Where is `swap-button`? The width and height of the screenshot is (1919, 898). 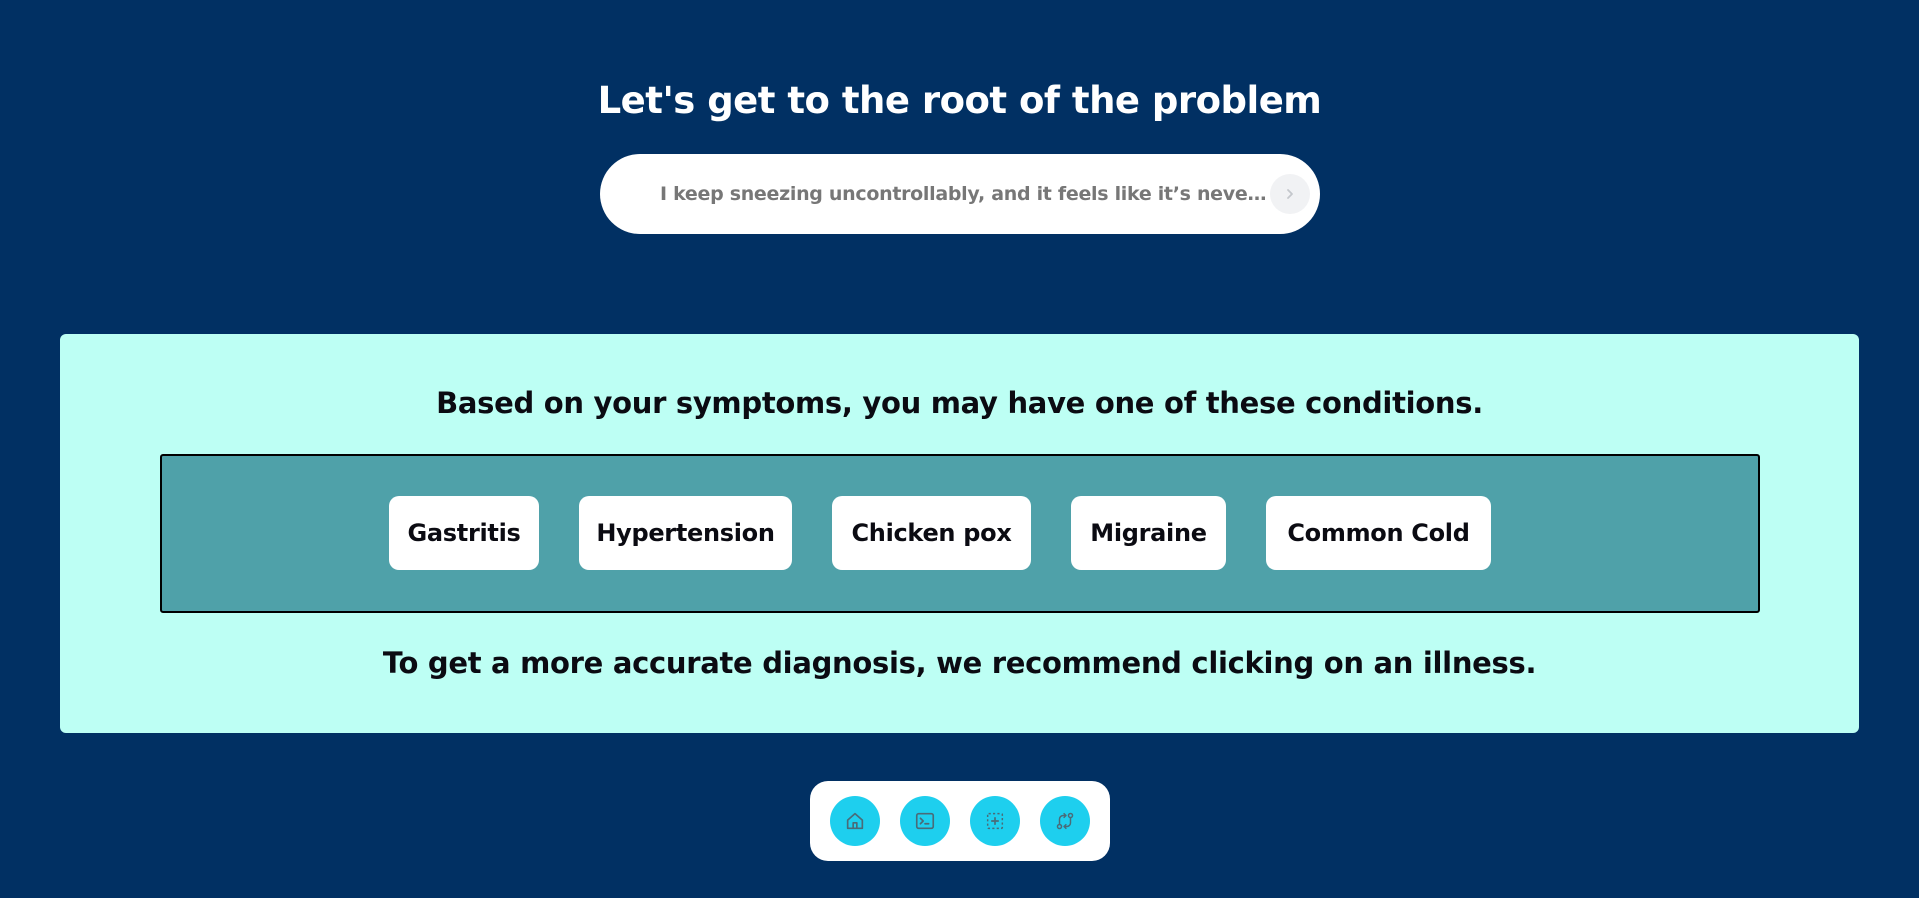 swap-button is located at coordinates (1065, 821).